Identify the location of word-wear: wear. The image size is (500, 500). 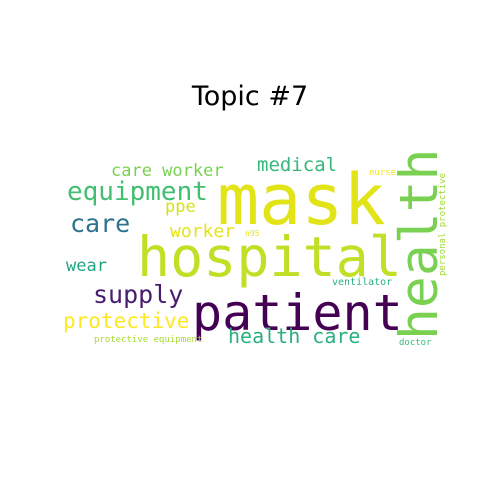
(86, 266).